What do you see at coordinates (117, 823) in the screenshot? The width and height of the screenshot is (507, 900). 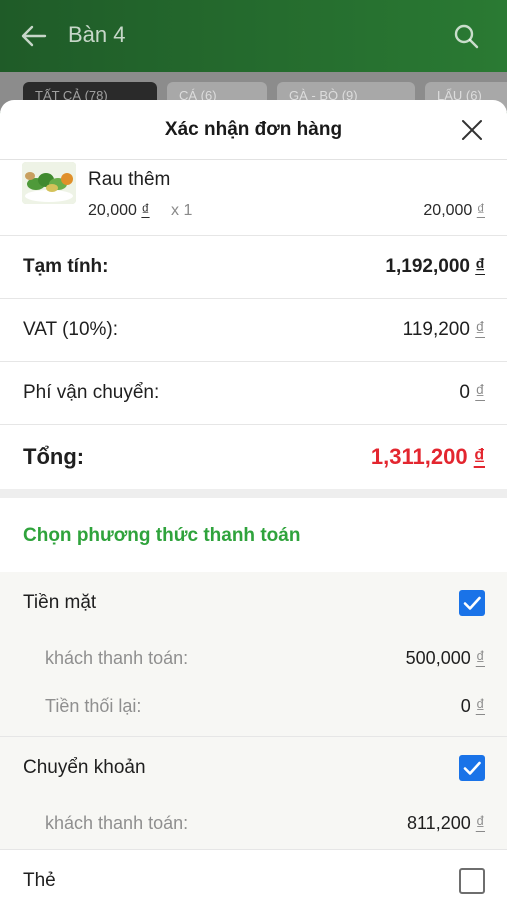 I see `transfer-paid-label: khách thanh toán:` at bounding box center [117, 823].